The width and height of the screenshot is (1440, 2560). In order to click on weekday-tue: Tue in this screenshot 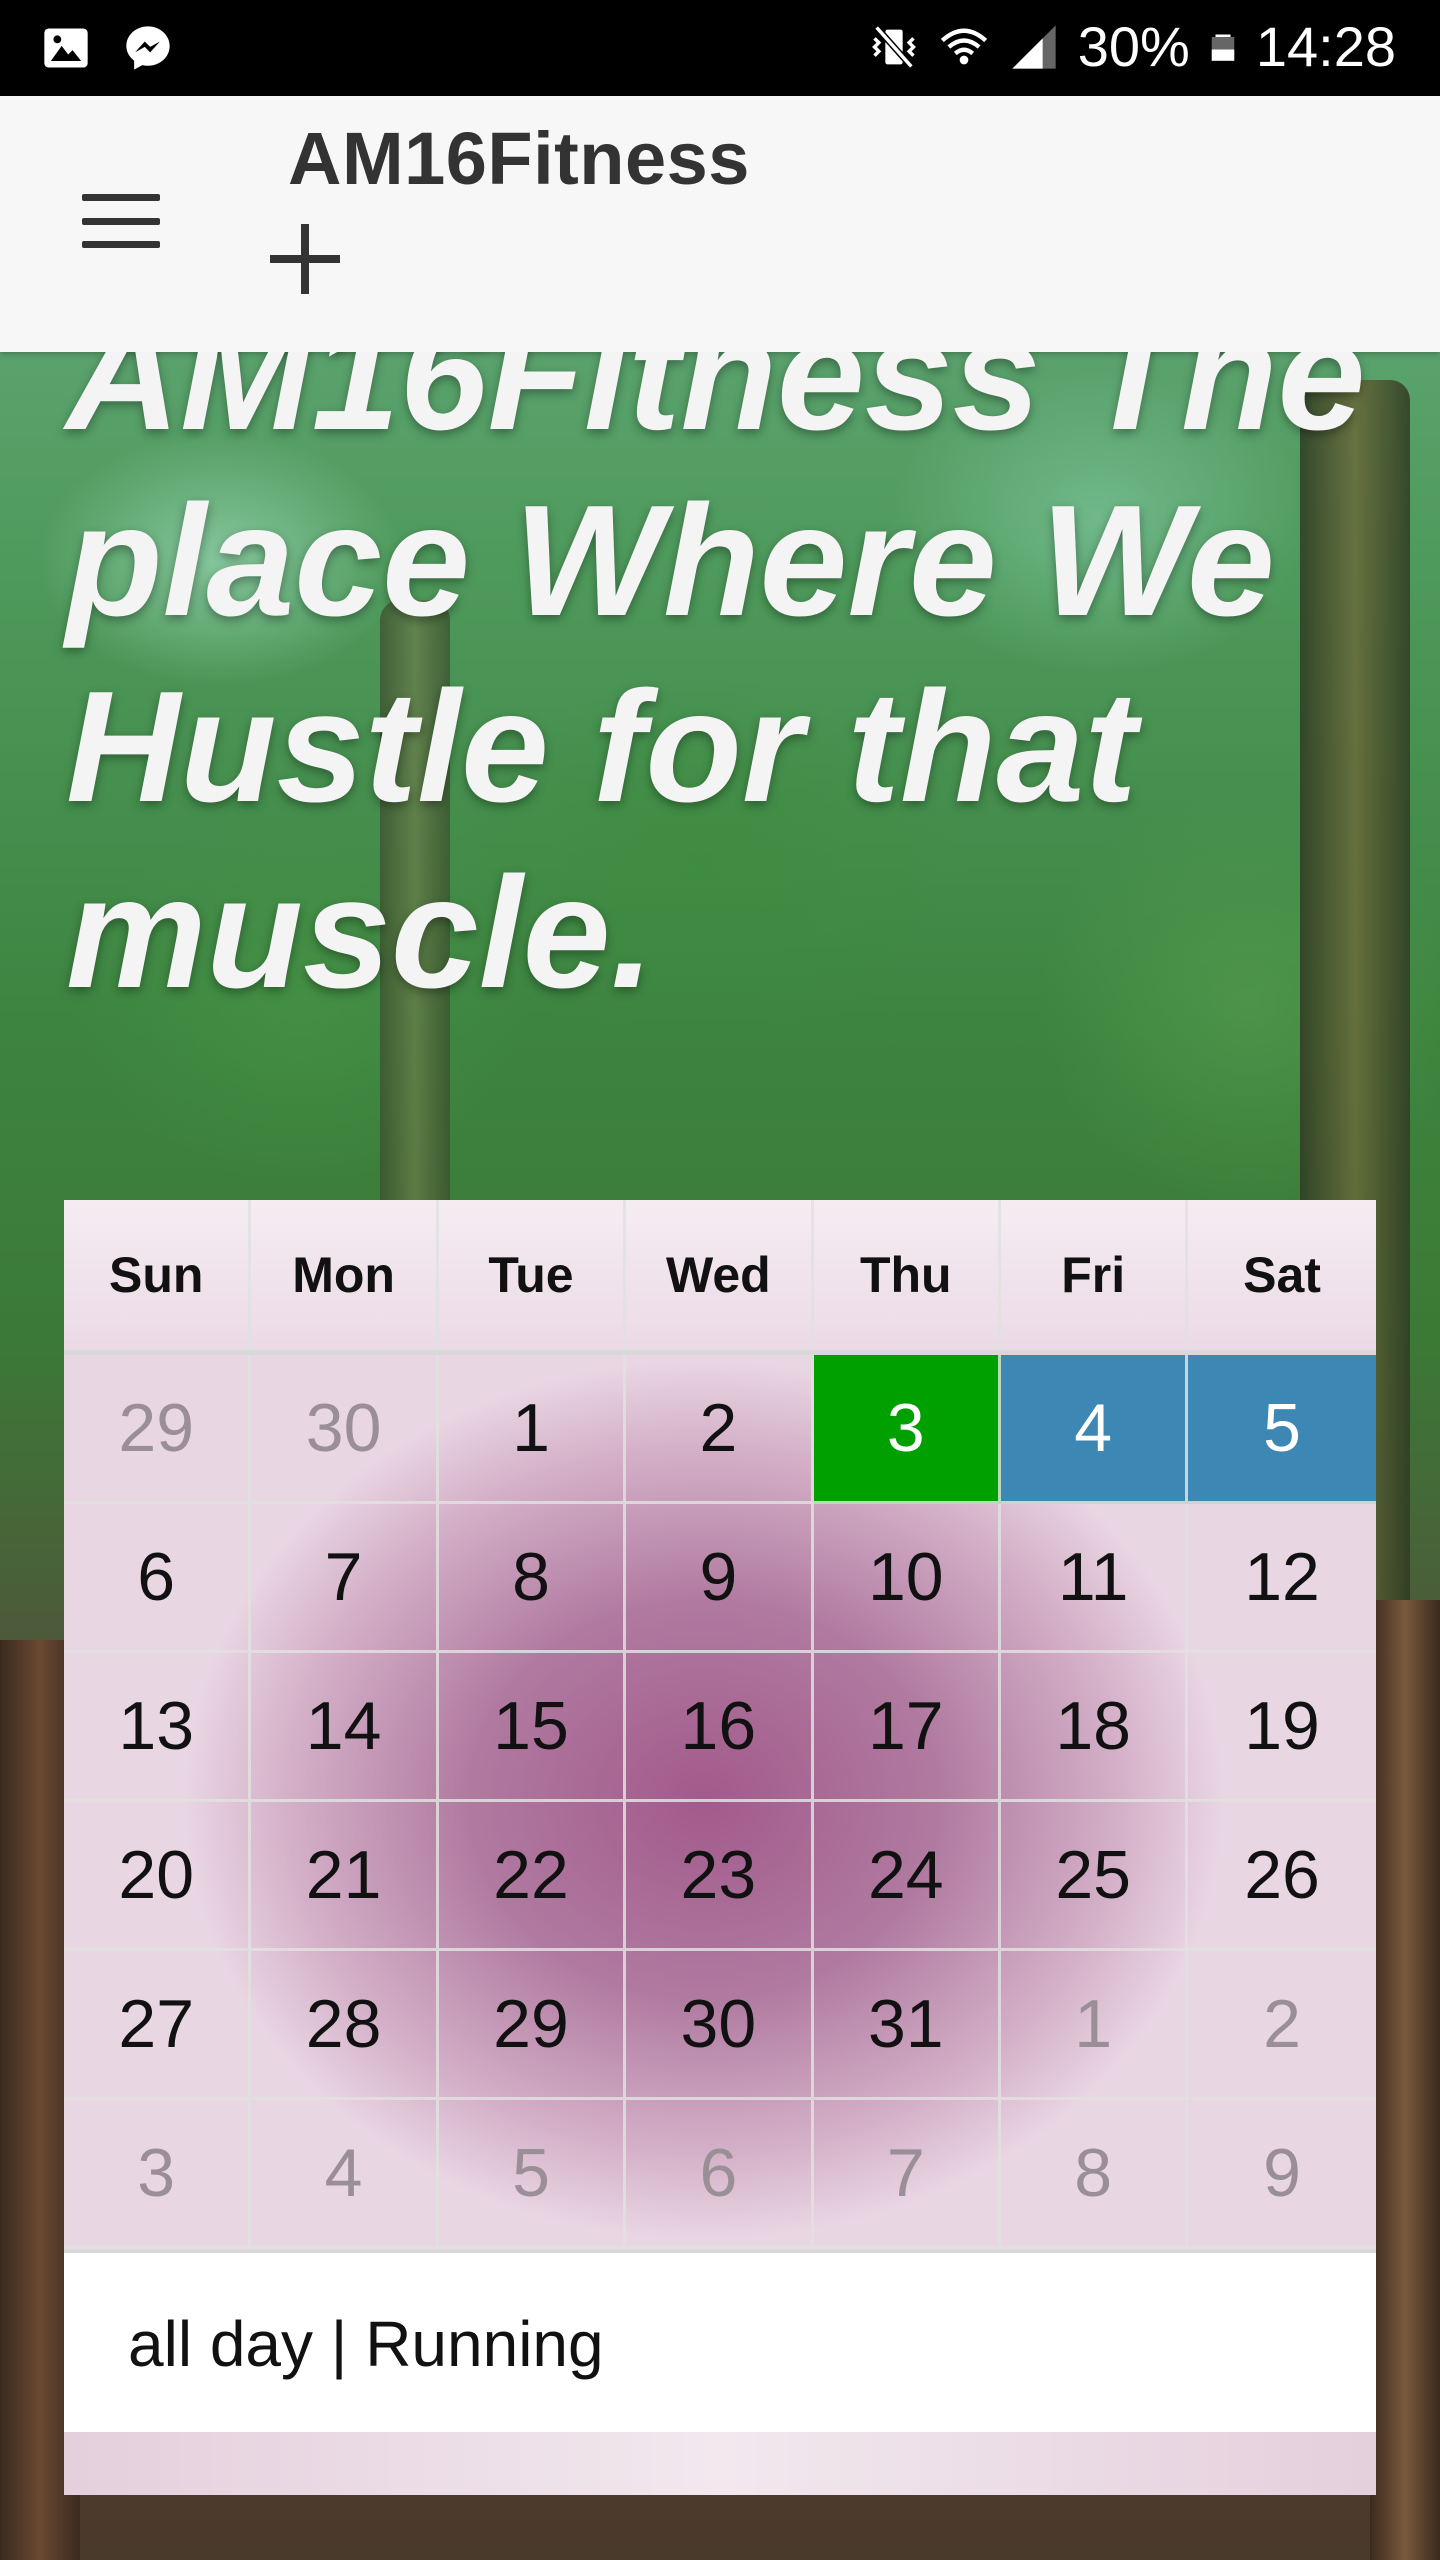, I will do `click(533, 1275)`.